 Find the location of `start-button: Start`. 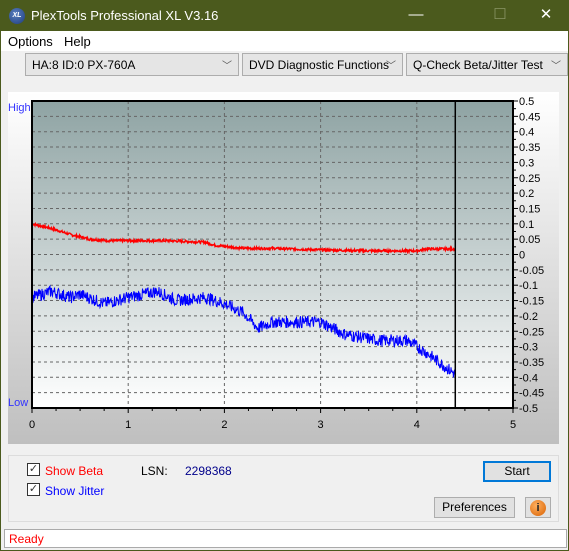

start-button: Start is located at coordinates (517, 471).